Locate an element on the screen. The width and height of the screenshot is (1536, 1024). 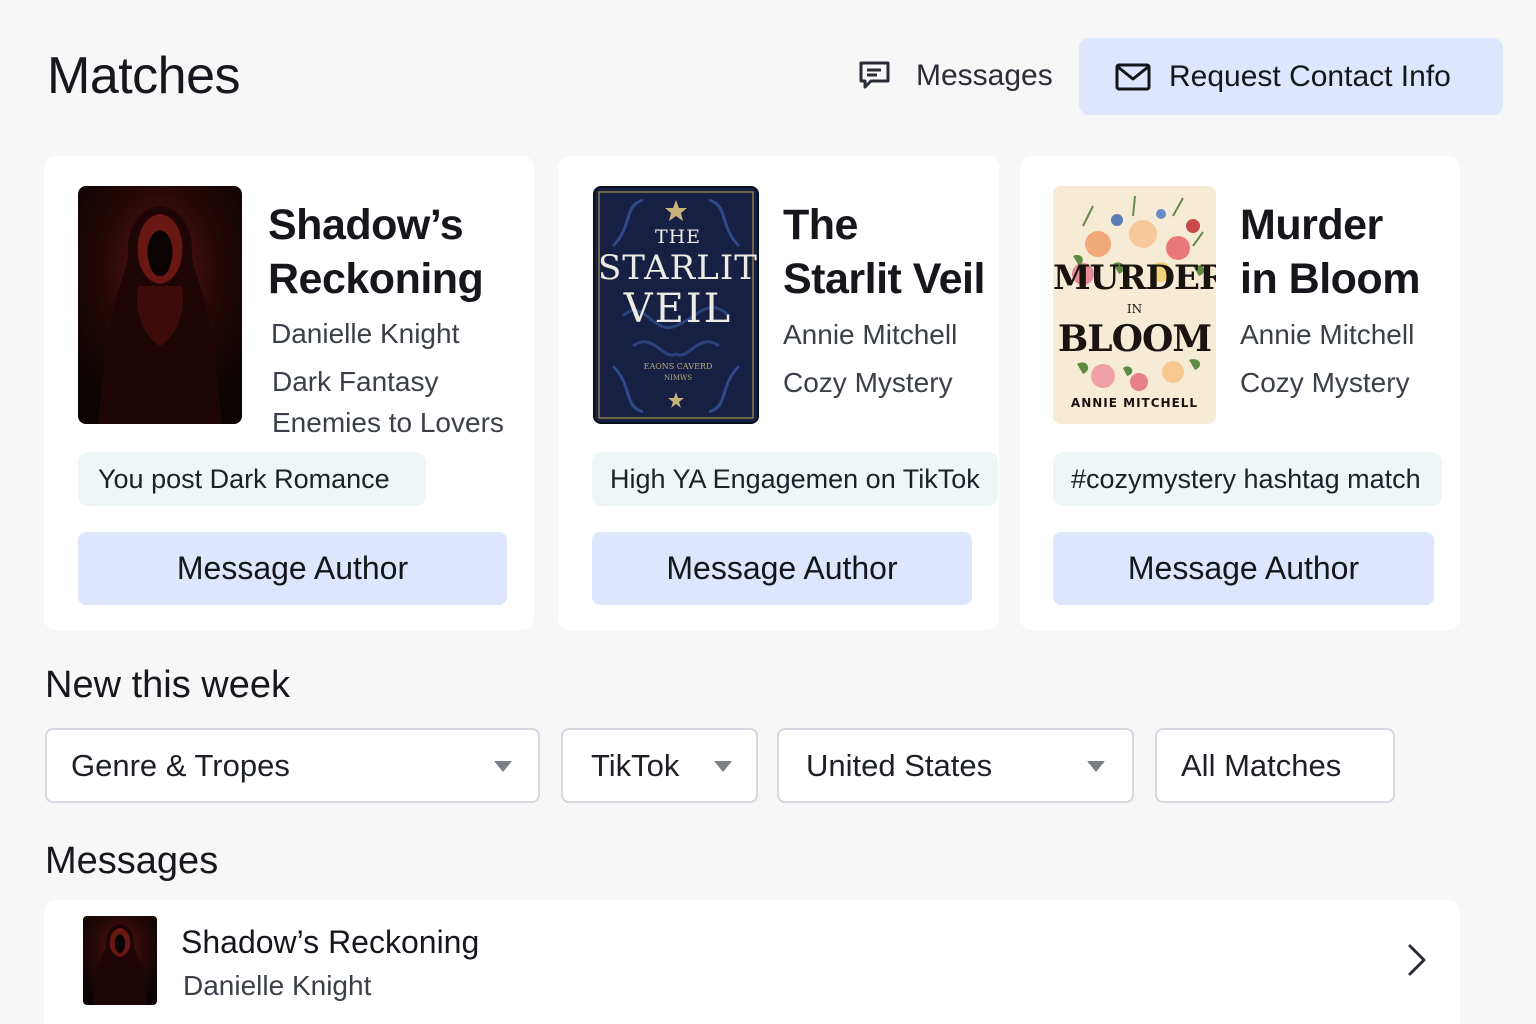
match-reason-chip: You post Dark Romance is located at coordinates (252, 479).